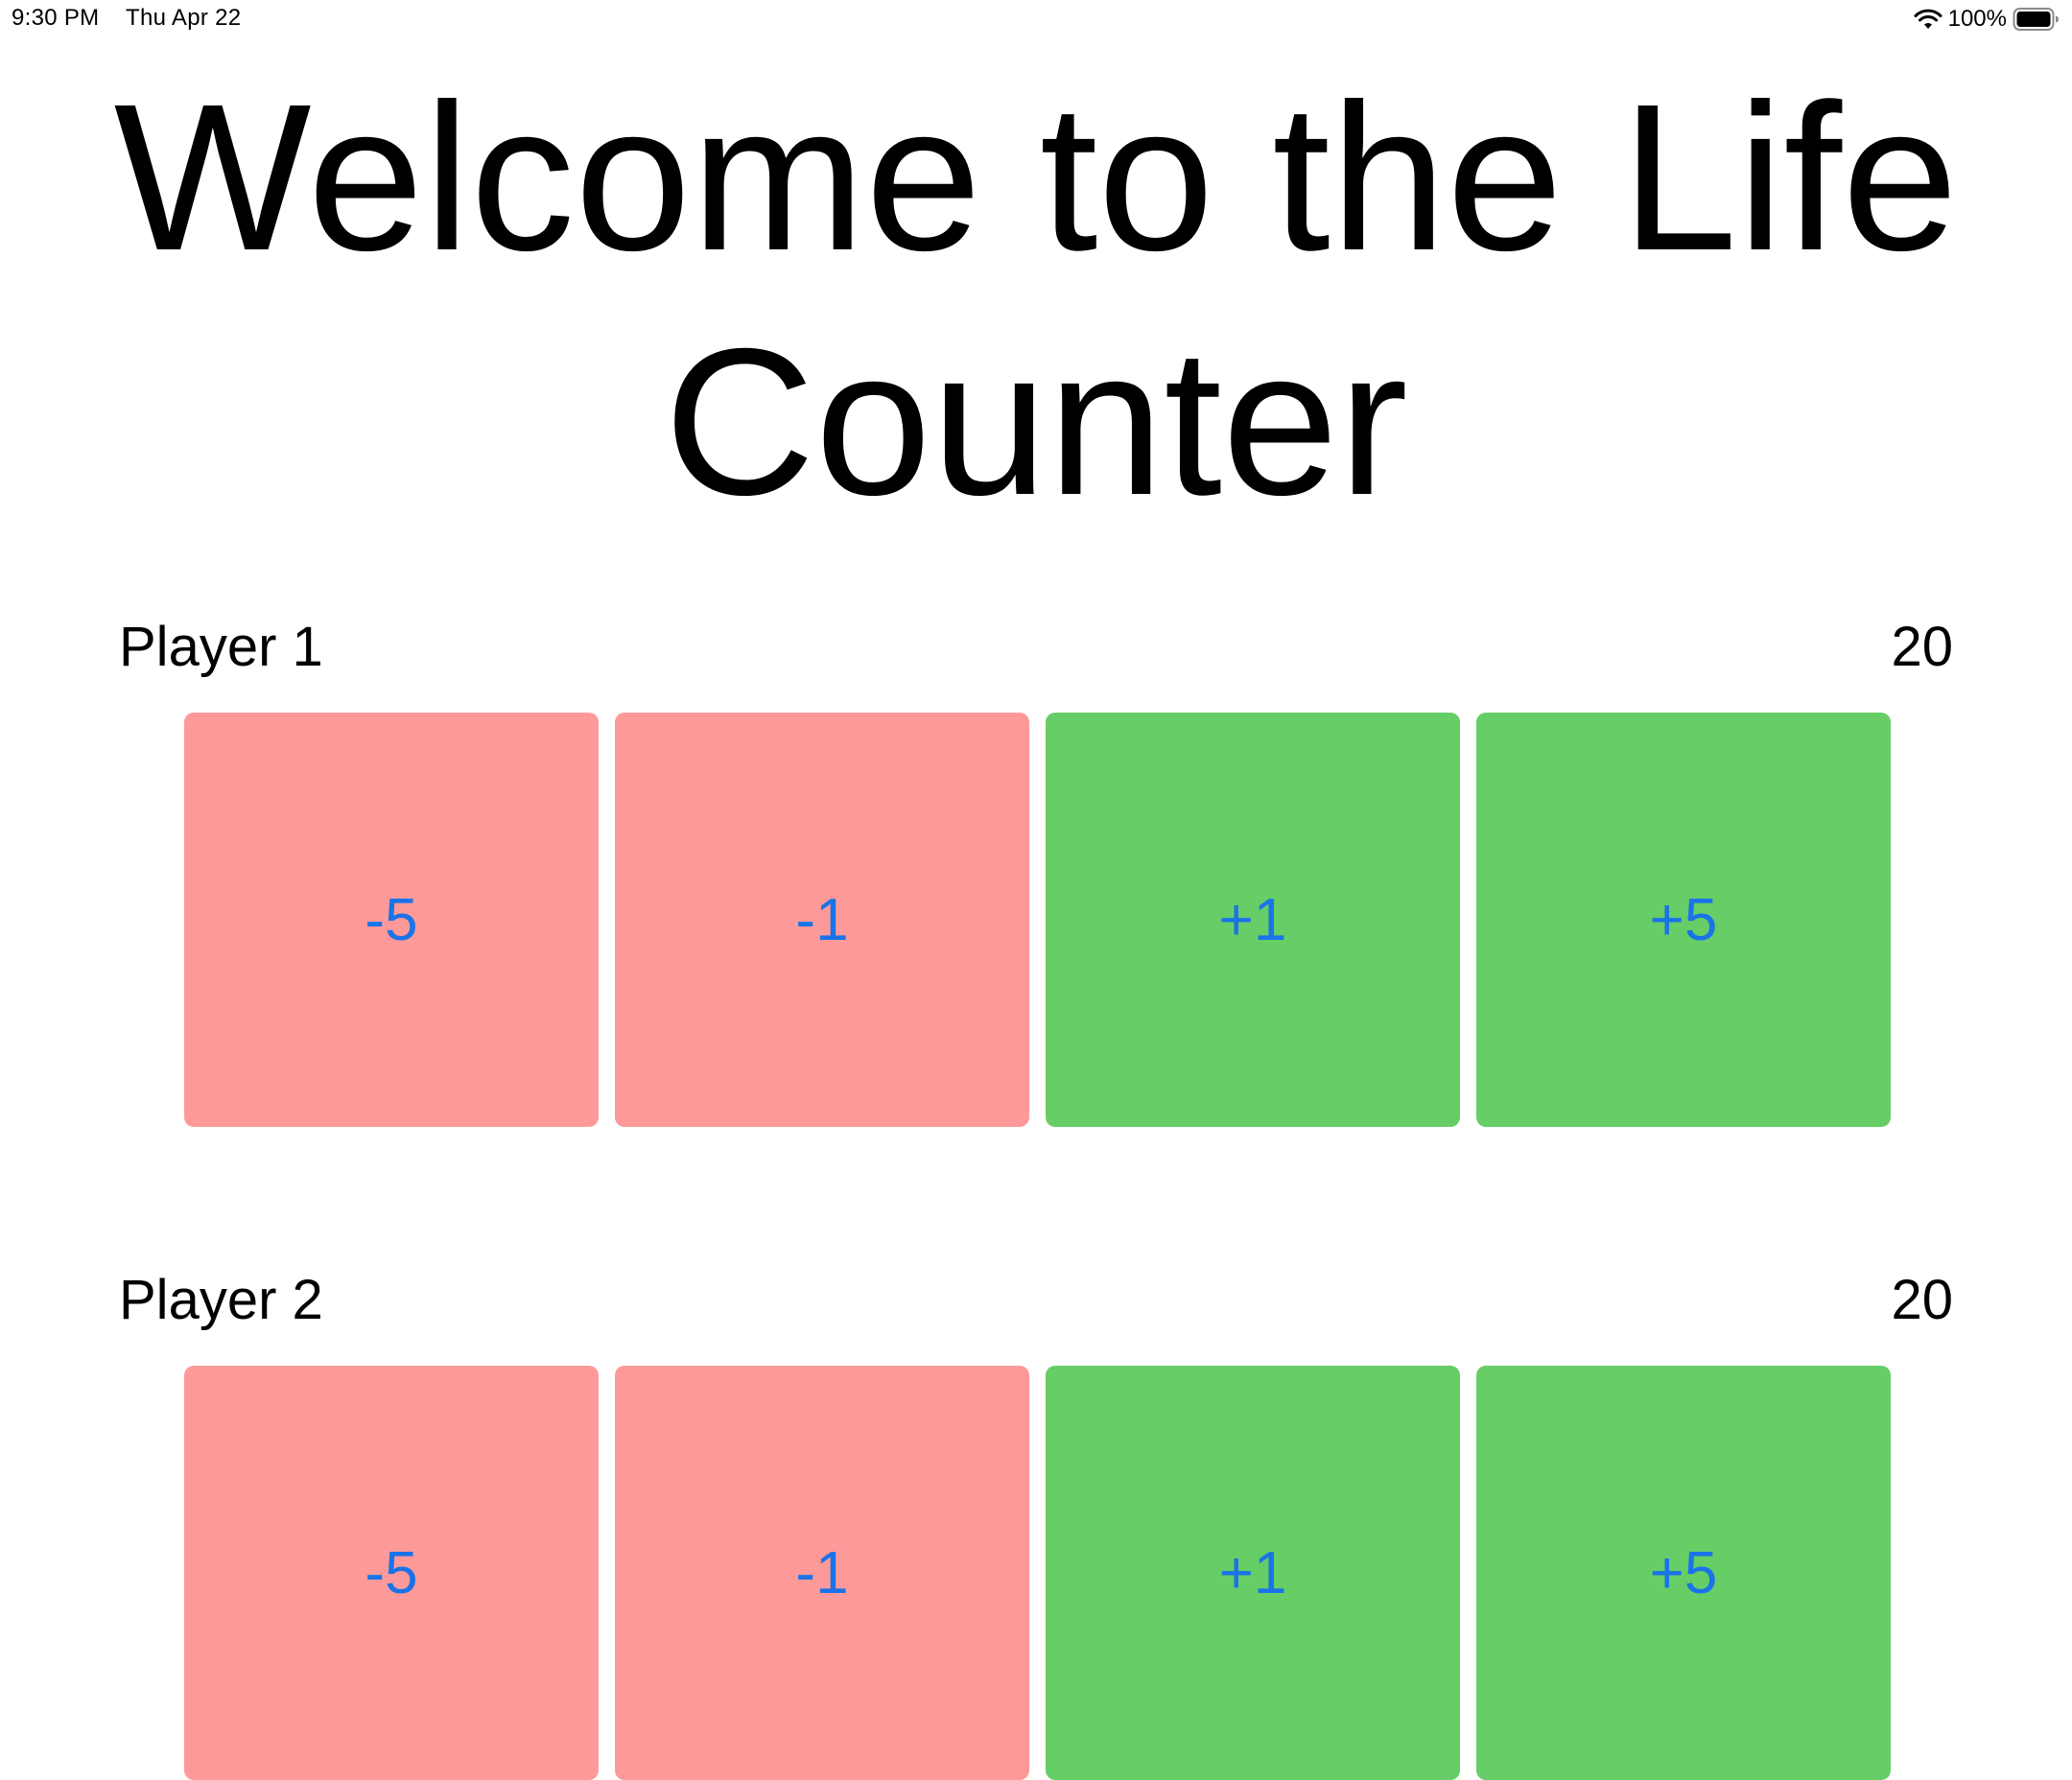  What do you see at coordinates (221, 647) in the screenshot?
I see `player-name: Player 1` at bounding box center [221, 647].